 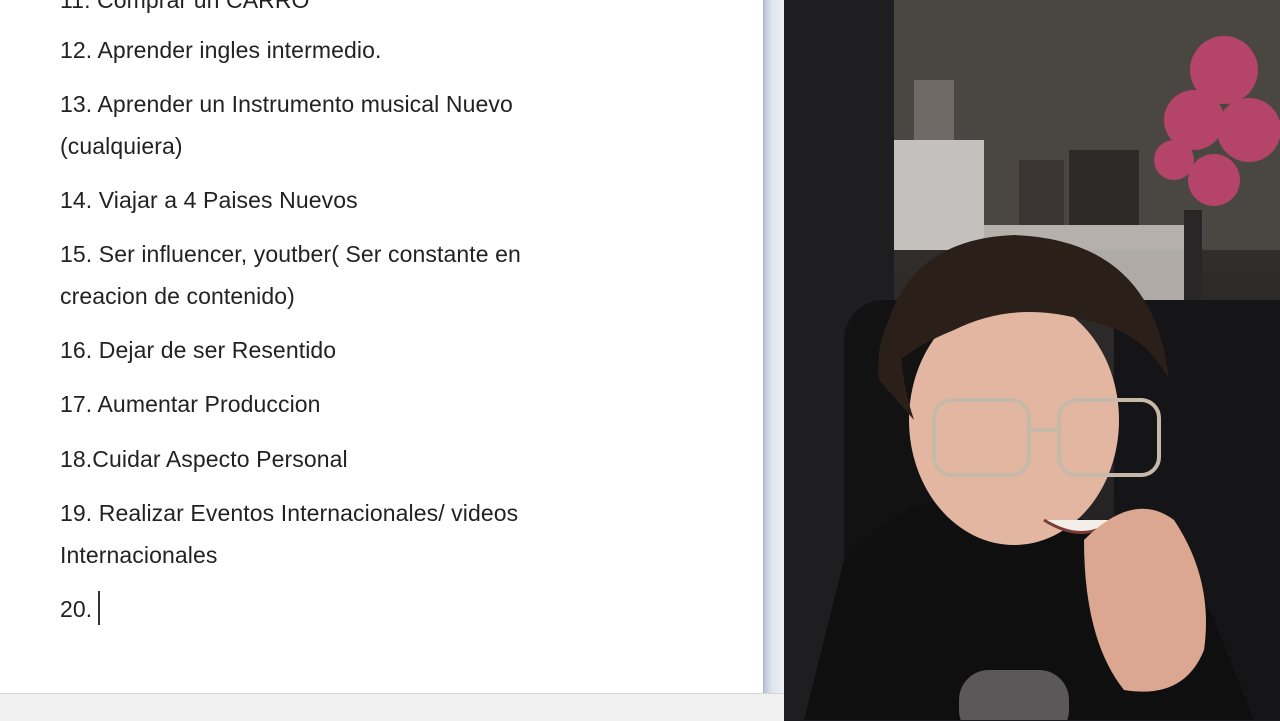 I want to click on list-item: 18.Cuidar Aspecto Personal, so click(x=204, y=459).